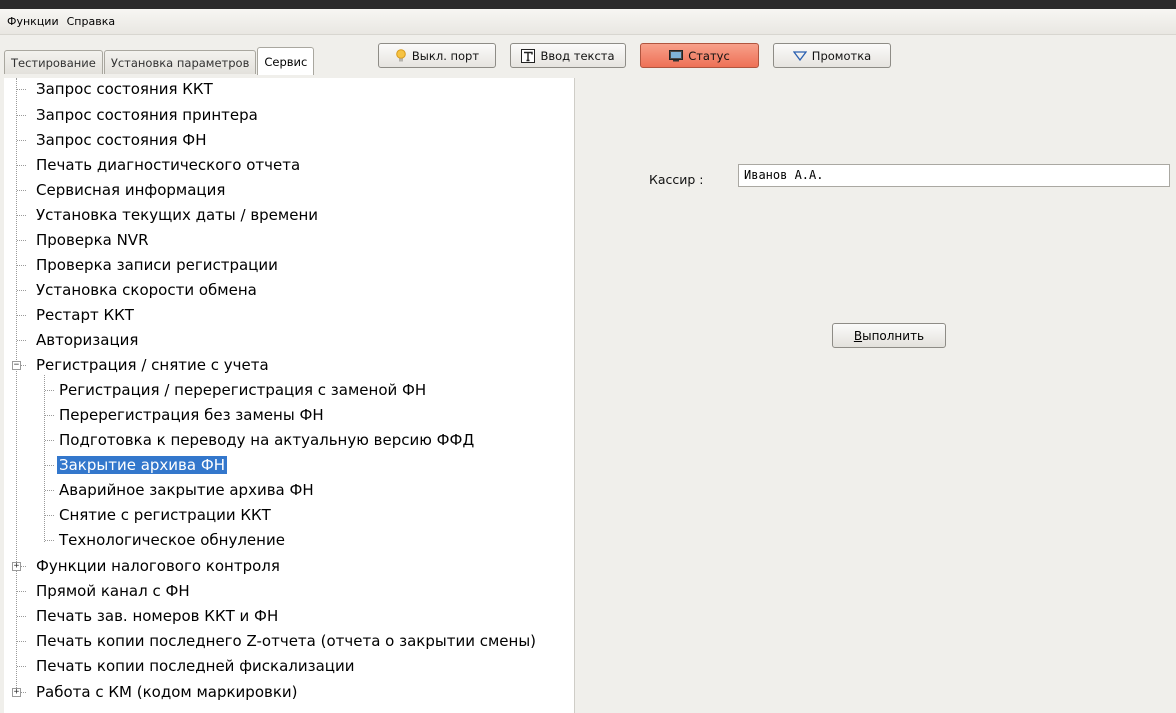 This screenshot has height=713, width=1176. I want to click on status-label: Статус, so click(709, 55).